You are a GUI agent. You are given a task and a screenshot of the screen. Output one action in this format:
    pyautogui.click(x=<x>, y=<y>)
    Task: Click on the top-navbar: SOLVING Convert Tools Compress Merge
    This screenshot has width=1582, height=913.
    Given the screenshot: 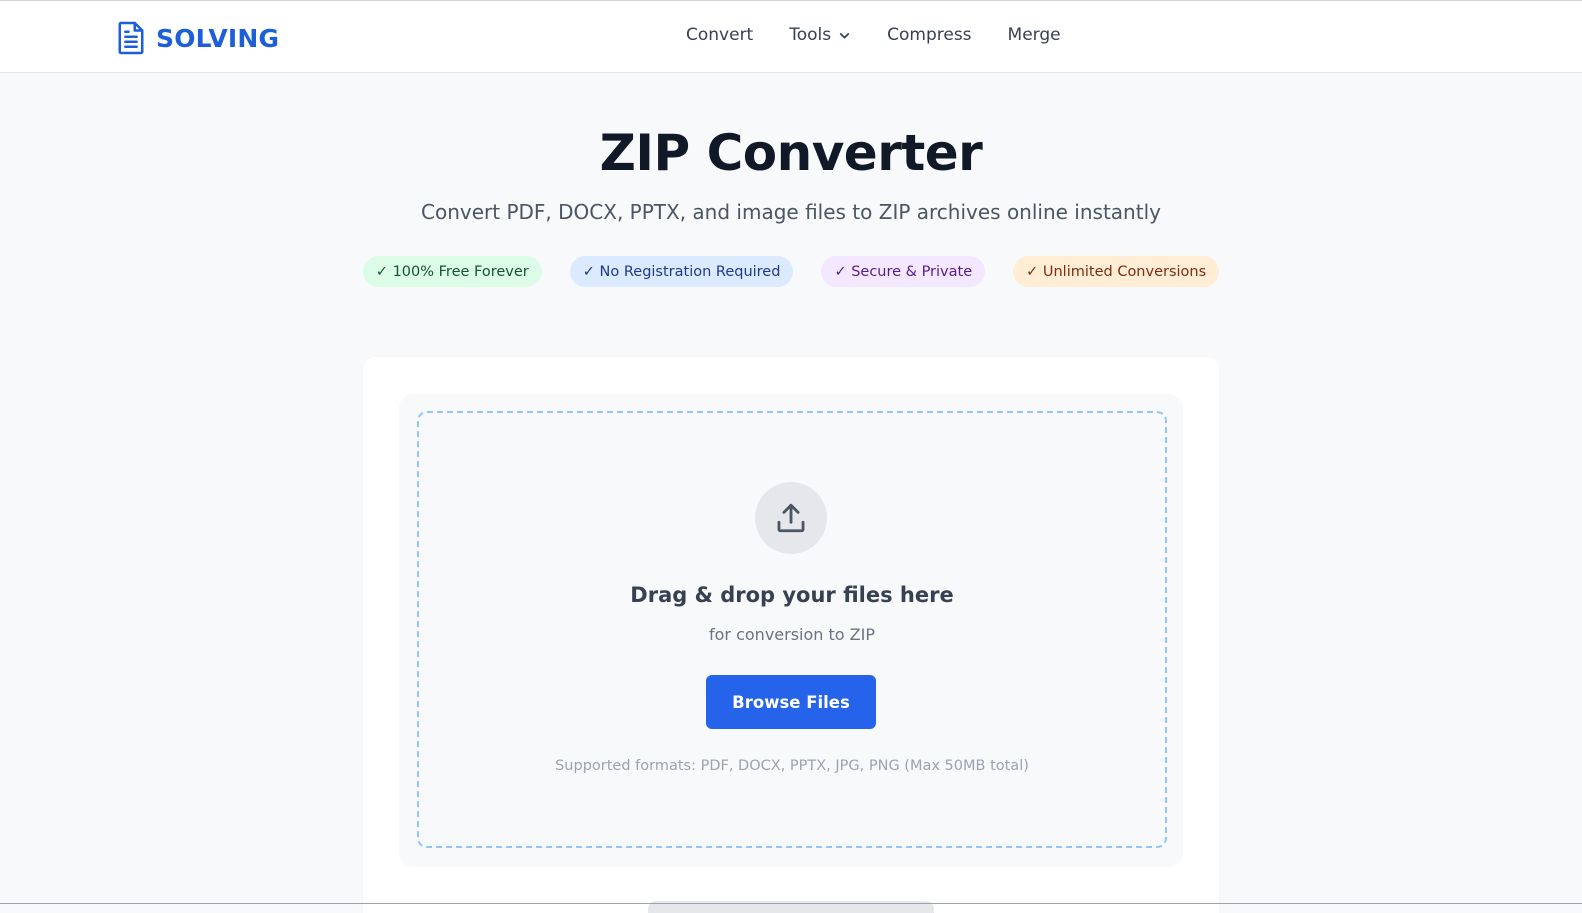 What is the action you would take?
    pyautogui.click(x=791, y=36)
    